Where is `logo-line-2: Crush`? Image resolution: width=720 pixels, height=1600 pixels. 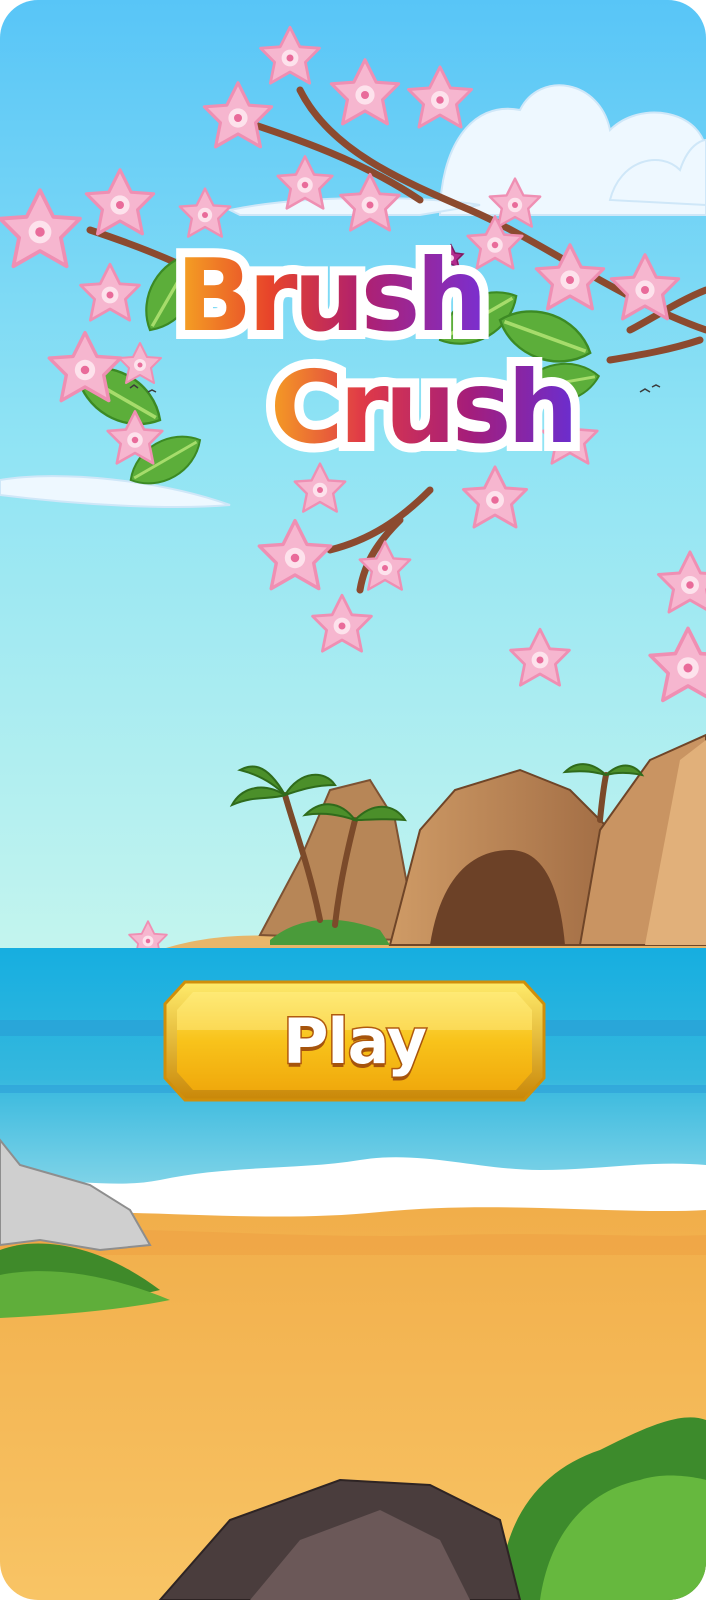 logo-line-2: Crush is located at coordinates (424, 407).